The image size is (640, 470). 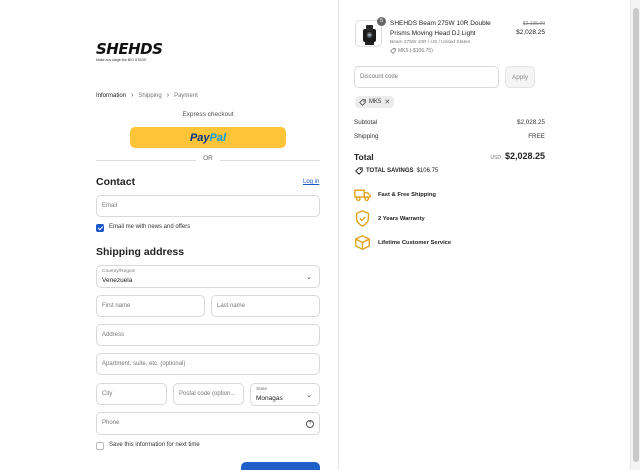 I want to click on apply-button: Apply, so click(x=520, y=77).